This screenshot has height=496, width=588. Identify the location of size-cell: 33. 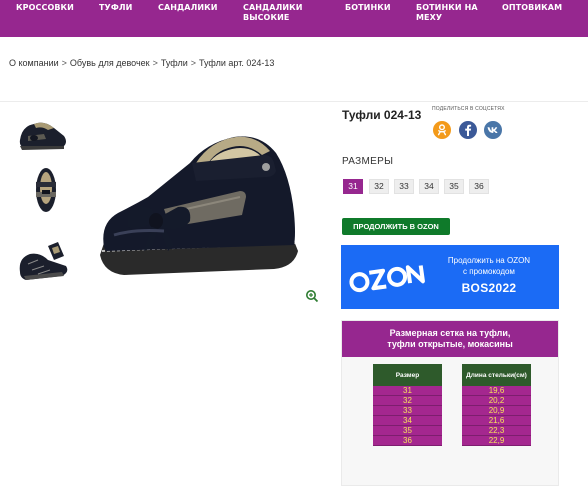
(407, 411).